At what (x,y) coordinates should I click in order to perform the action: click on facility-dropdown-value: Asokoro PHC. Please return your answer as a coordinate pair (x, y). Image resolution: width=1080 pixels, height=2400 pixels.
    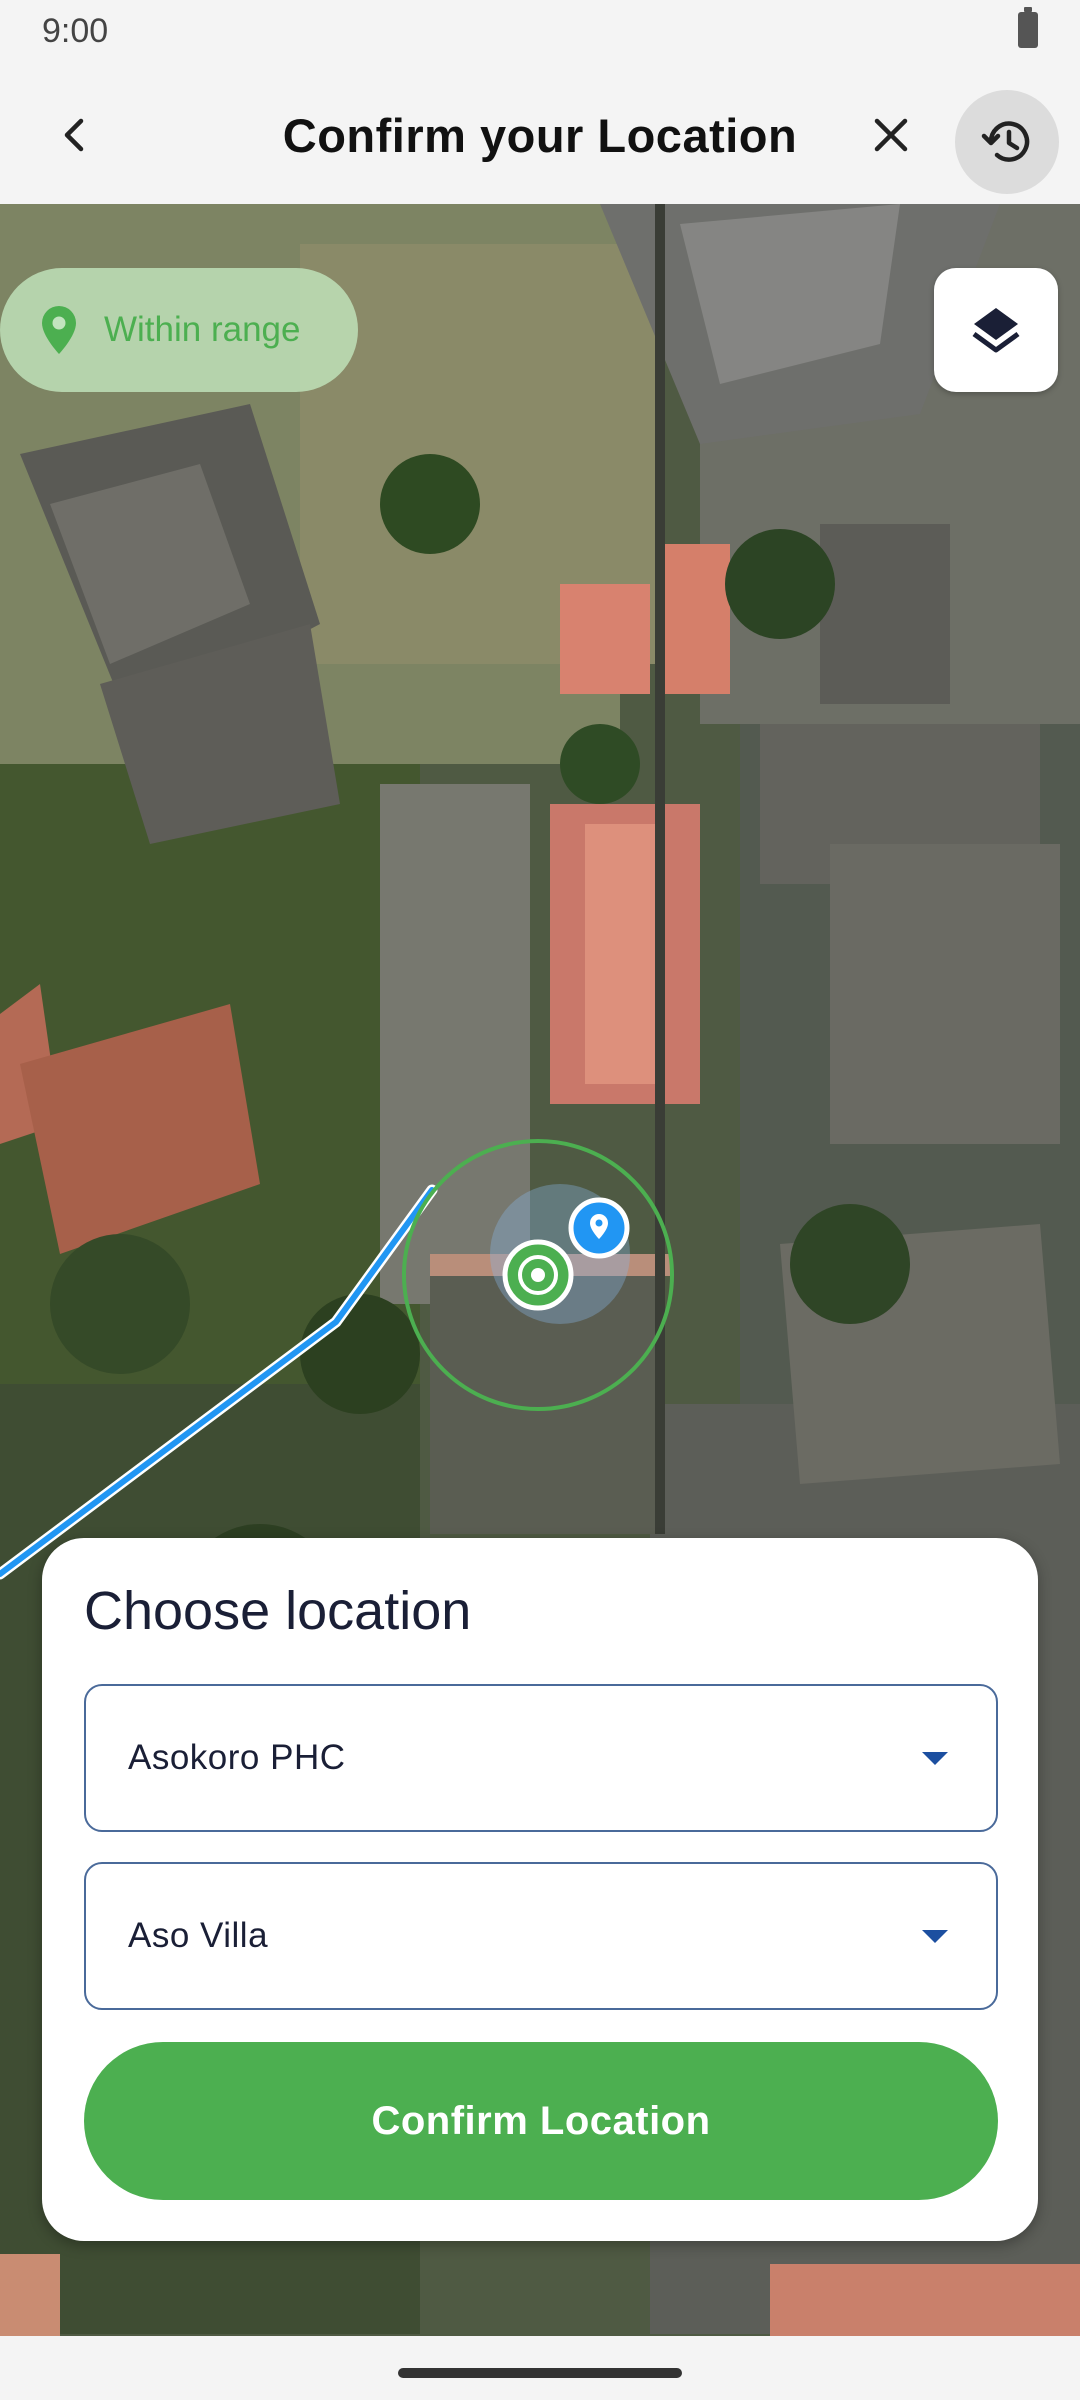
    Looking at the image, I should click on (237, 1757).